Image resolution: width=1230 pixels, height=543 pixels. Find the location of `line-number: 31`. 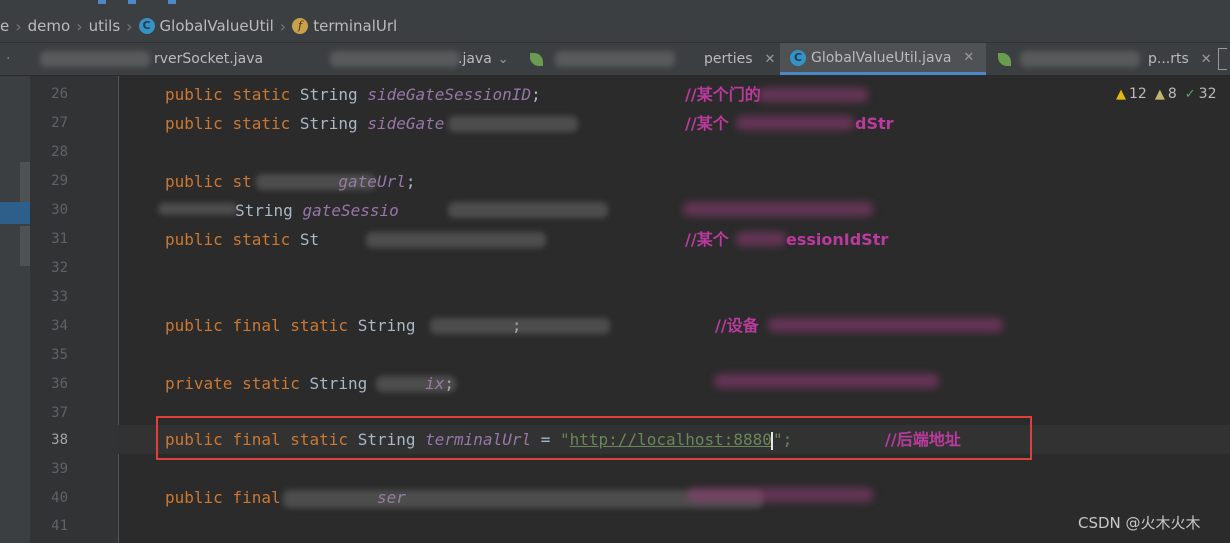

line-number: 31 is located at coordinates (59, 239).